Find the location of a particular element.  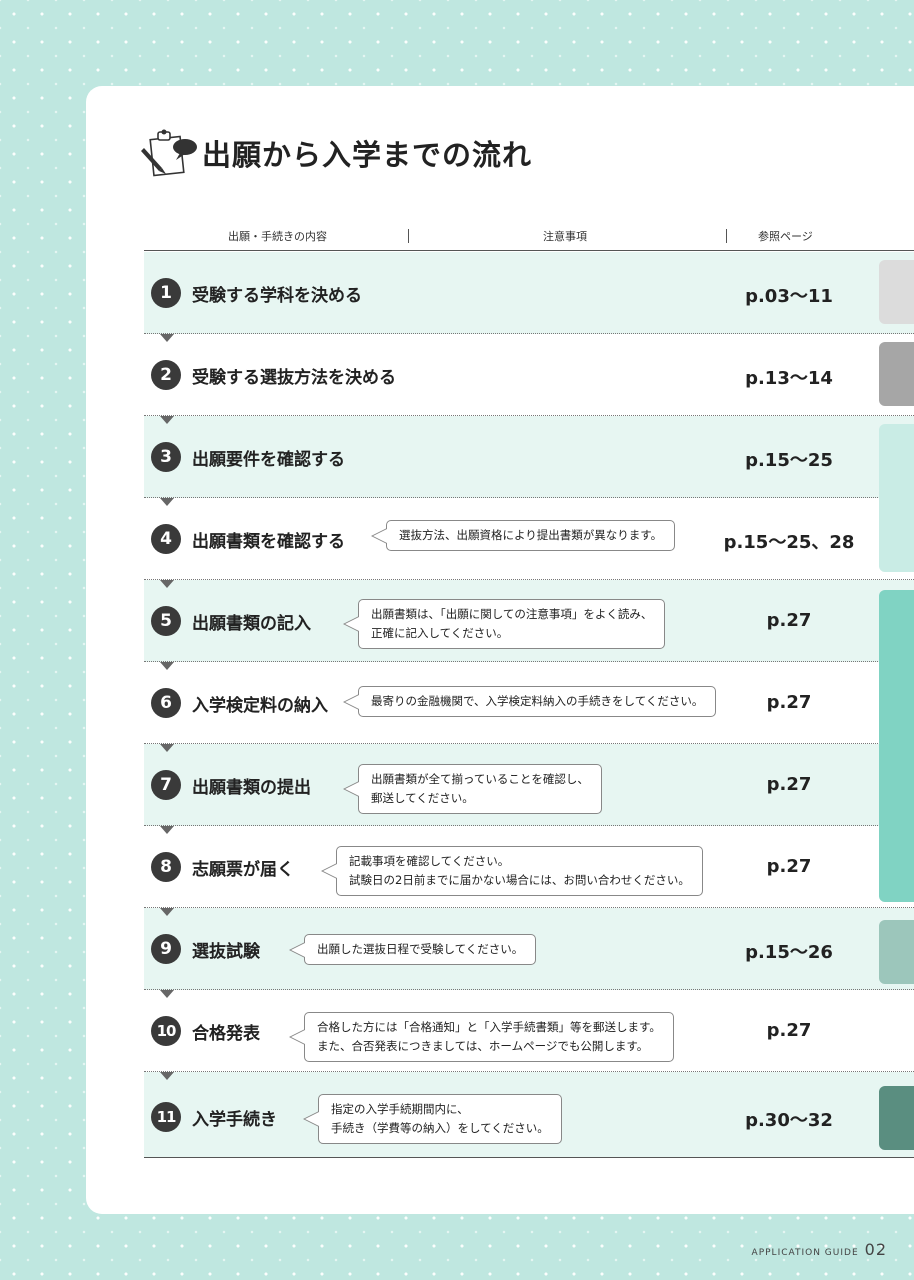

note-text: 記載事項を確認してください。 is located at coordinates (429, 861).